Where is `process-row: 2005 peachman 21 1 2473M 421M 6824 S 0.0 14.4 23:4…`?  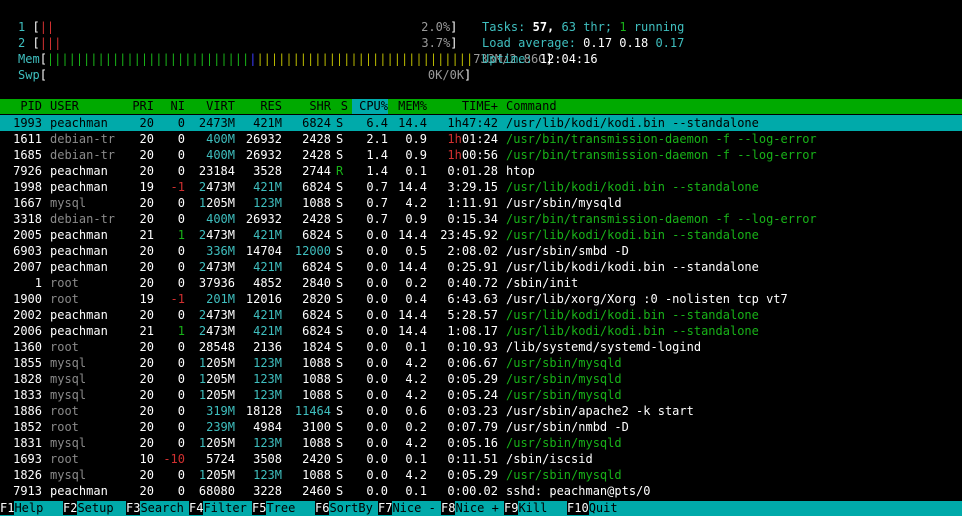 process-row: 2005 peachman 21 1 2473M 421M 6824 S 0.0 14.4 23:4… is located at coordinates (481, 235).